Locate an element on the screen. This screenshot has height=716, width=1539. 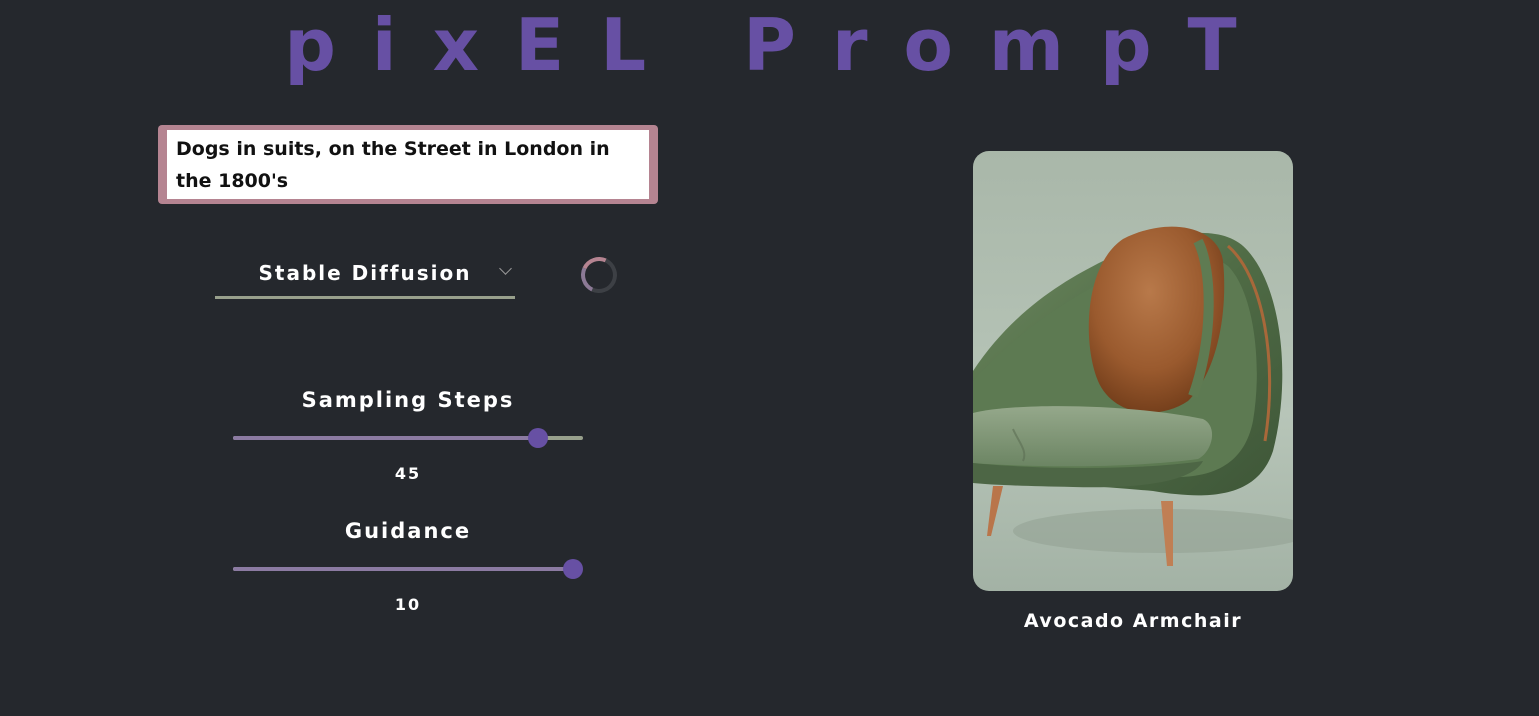
guidance-slider-thumb is located at coordinates (573, 569).